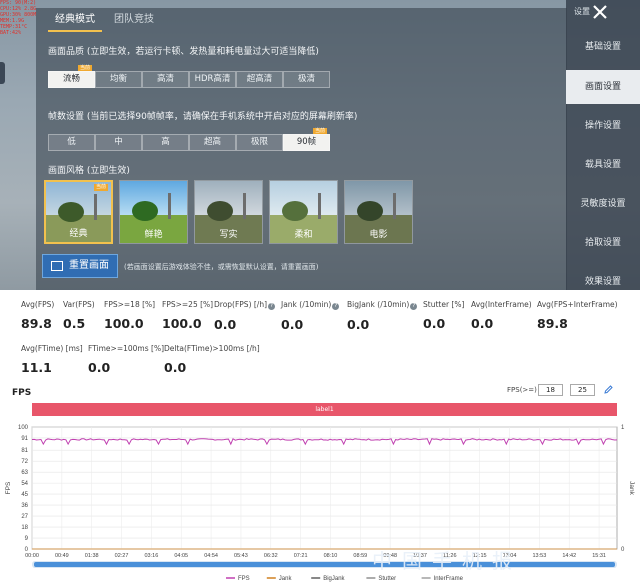 The image size is (640, 584). Describe the element at coordinates (228, 235) in the screenshot. I see `style-label: 写实` at that location.